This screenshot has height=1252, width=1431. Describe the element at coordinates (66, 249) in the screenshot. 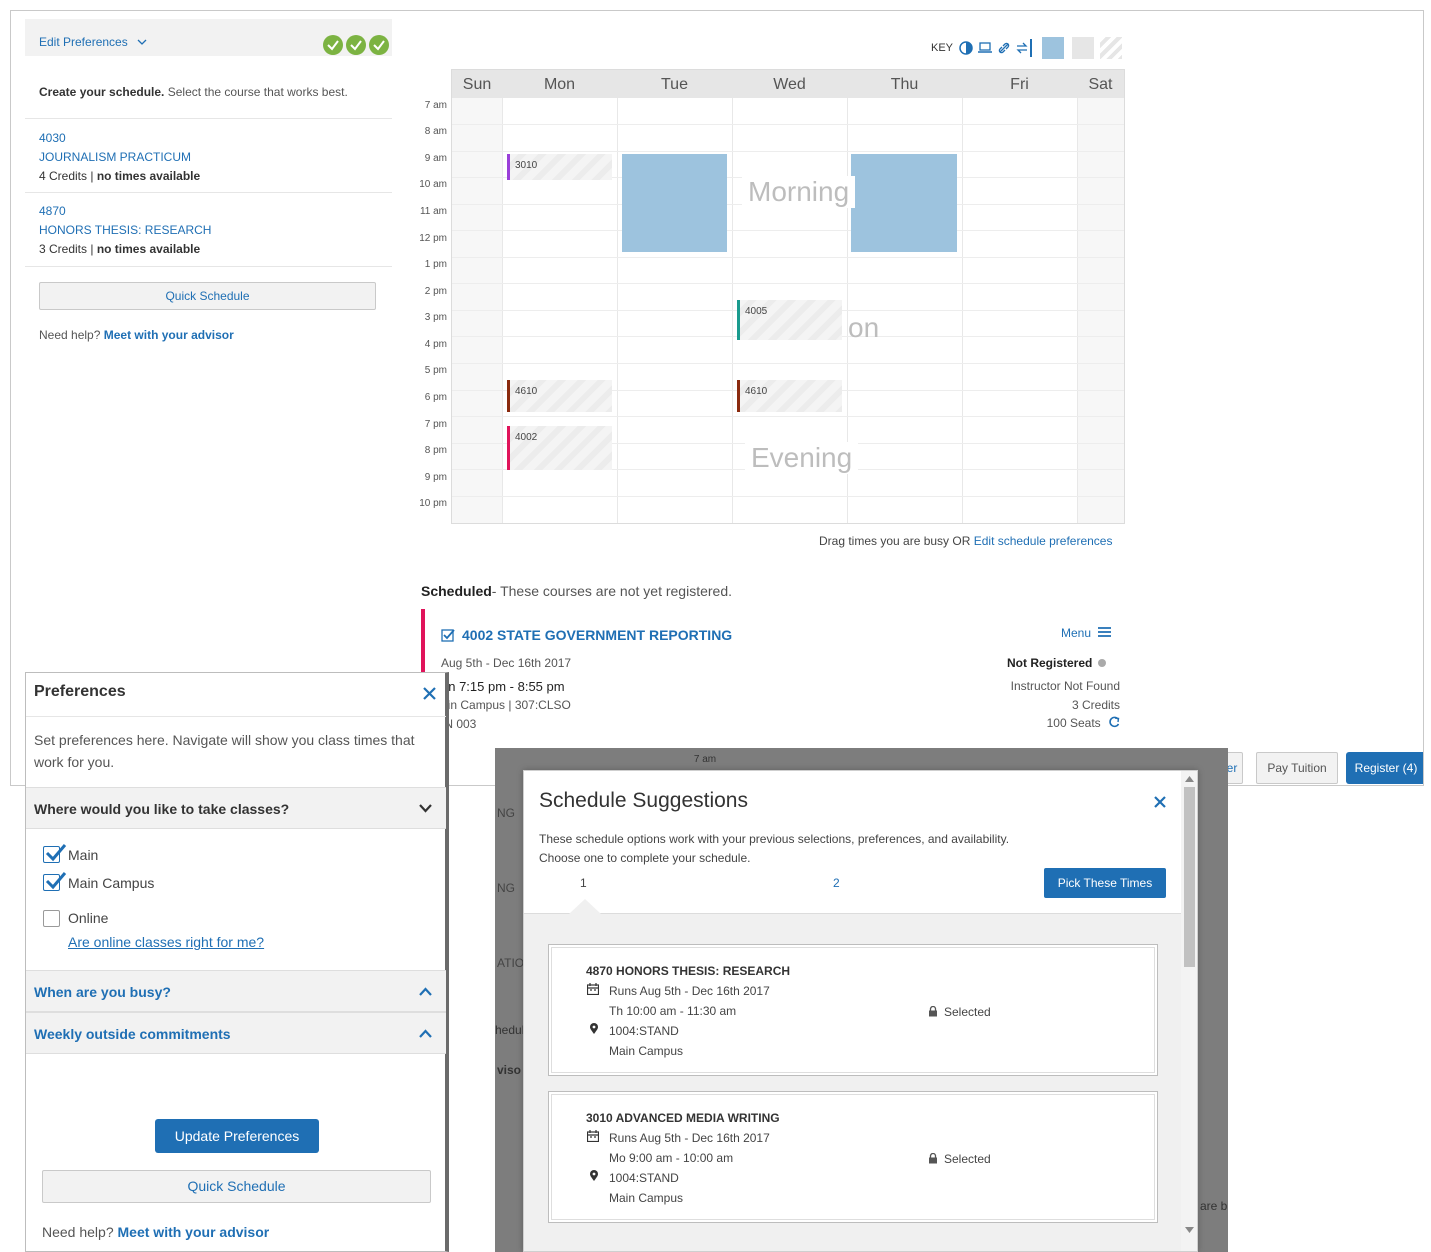

I see `course-credits: 3 Credits |` at that location.